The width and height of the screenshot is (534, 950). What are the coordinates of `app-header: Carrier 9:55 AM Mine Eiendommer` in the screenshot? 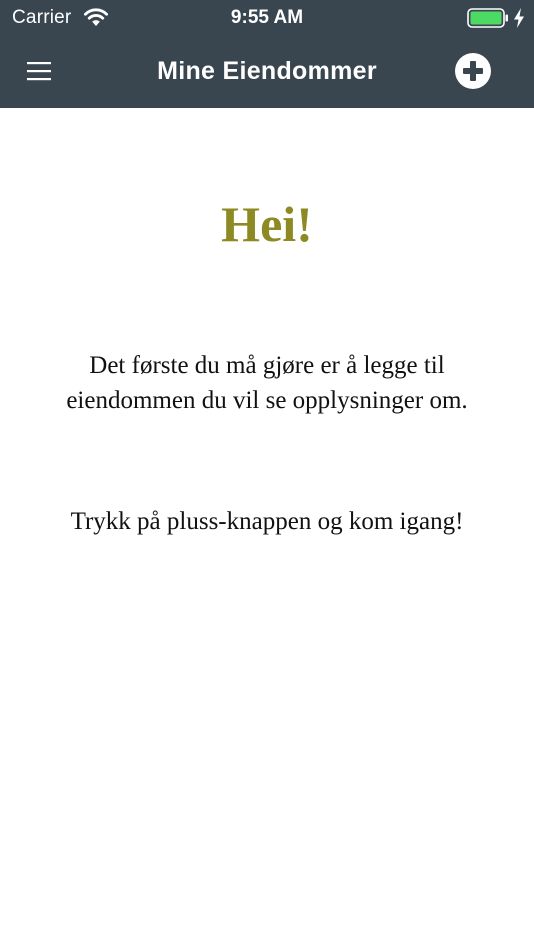 It's located at (267, 54).